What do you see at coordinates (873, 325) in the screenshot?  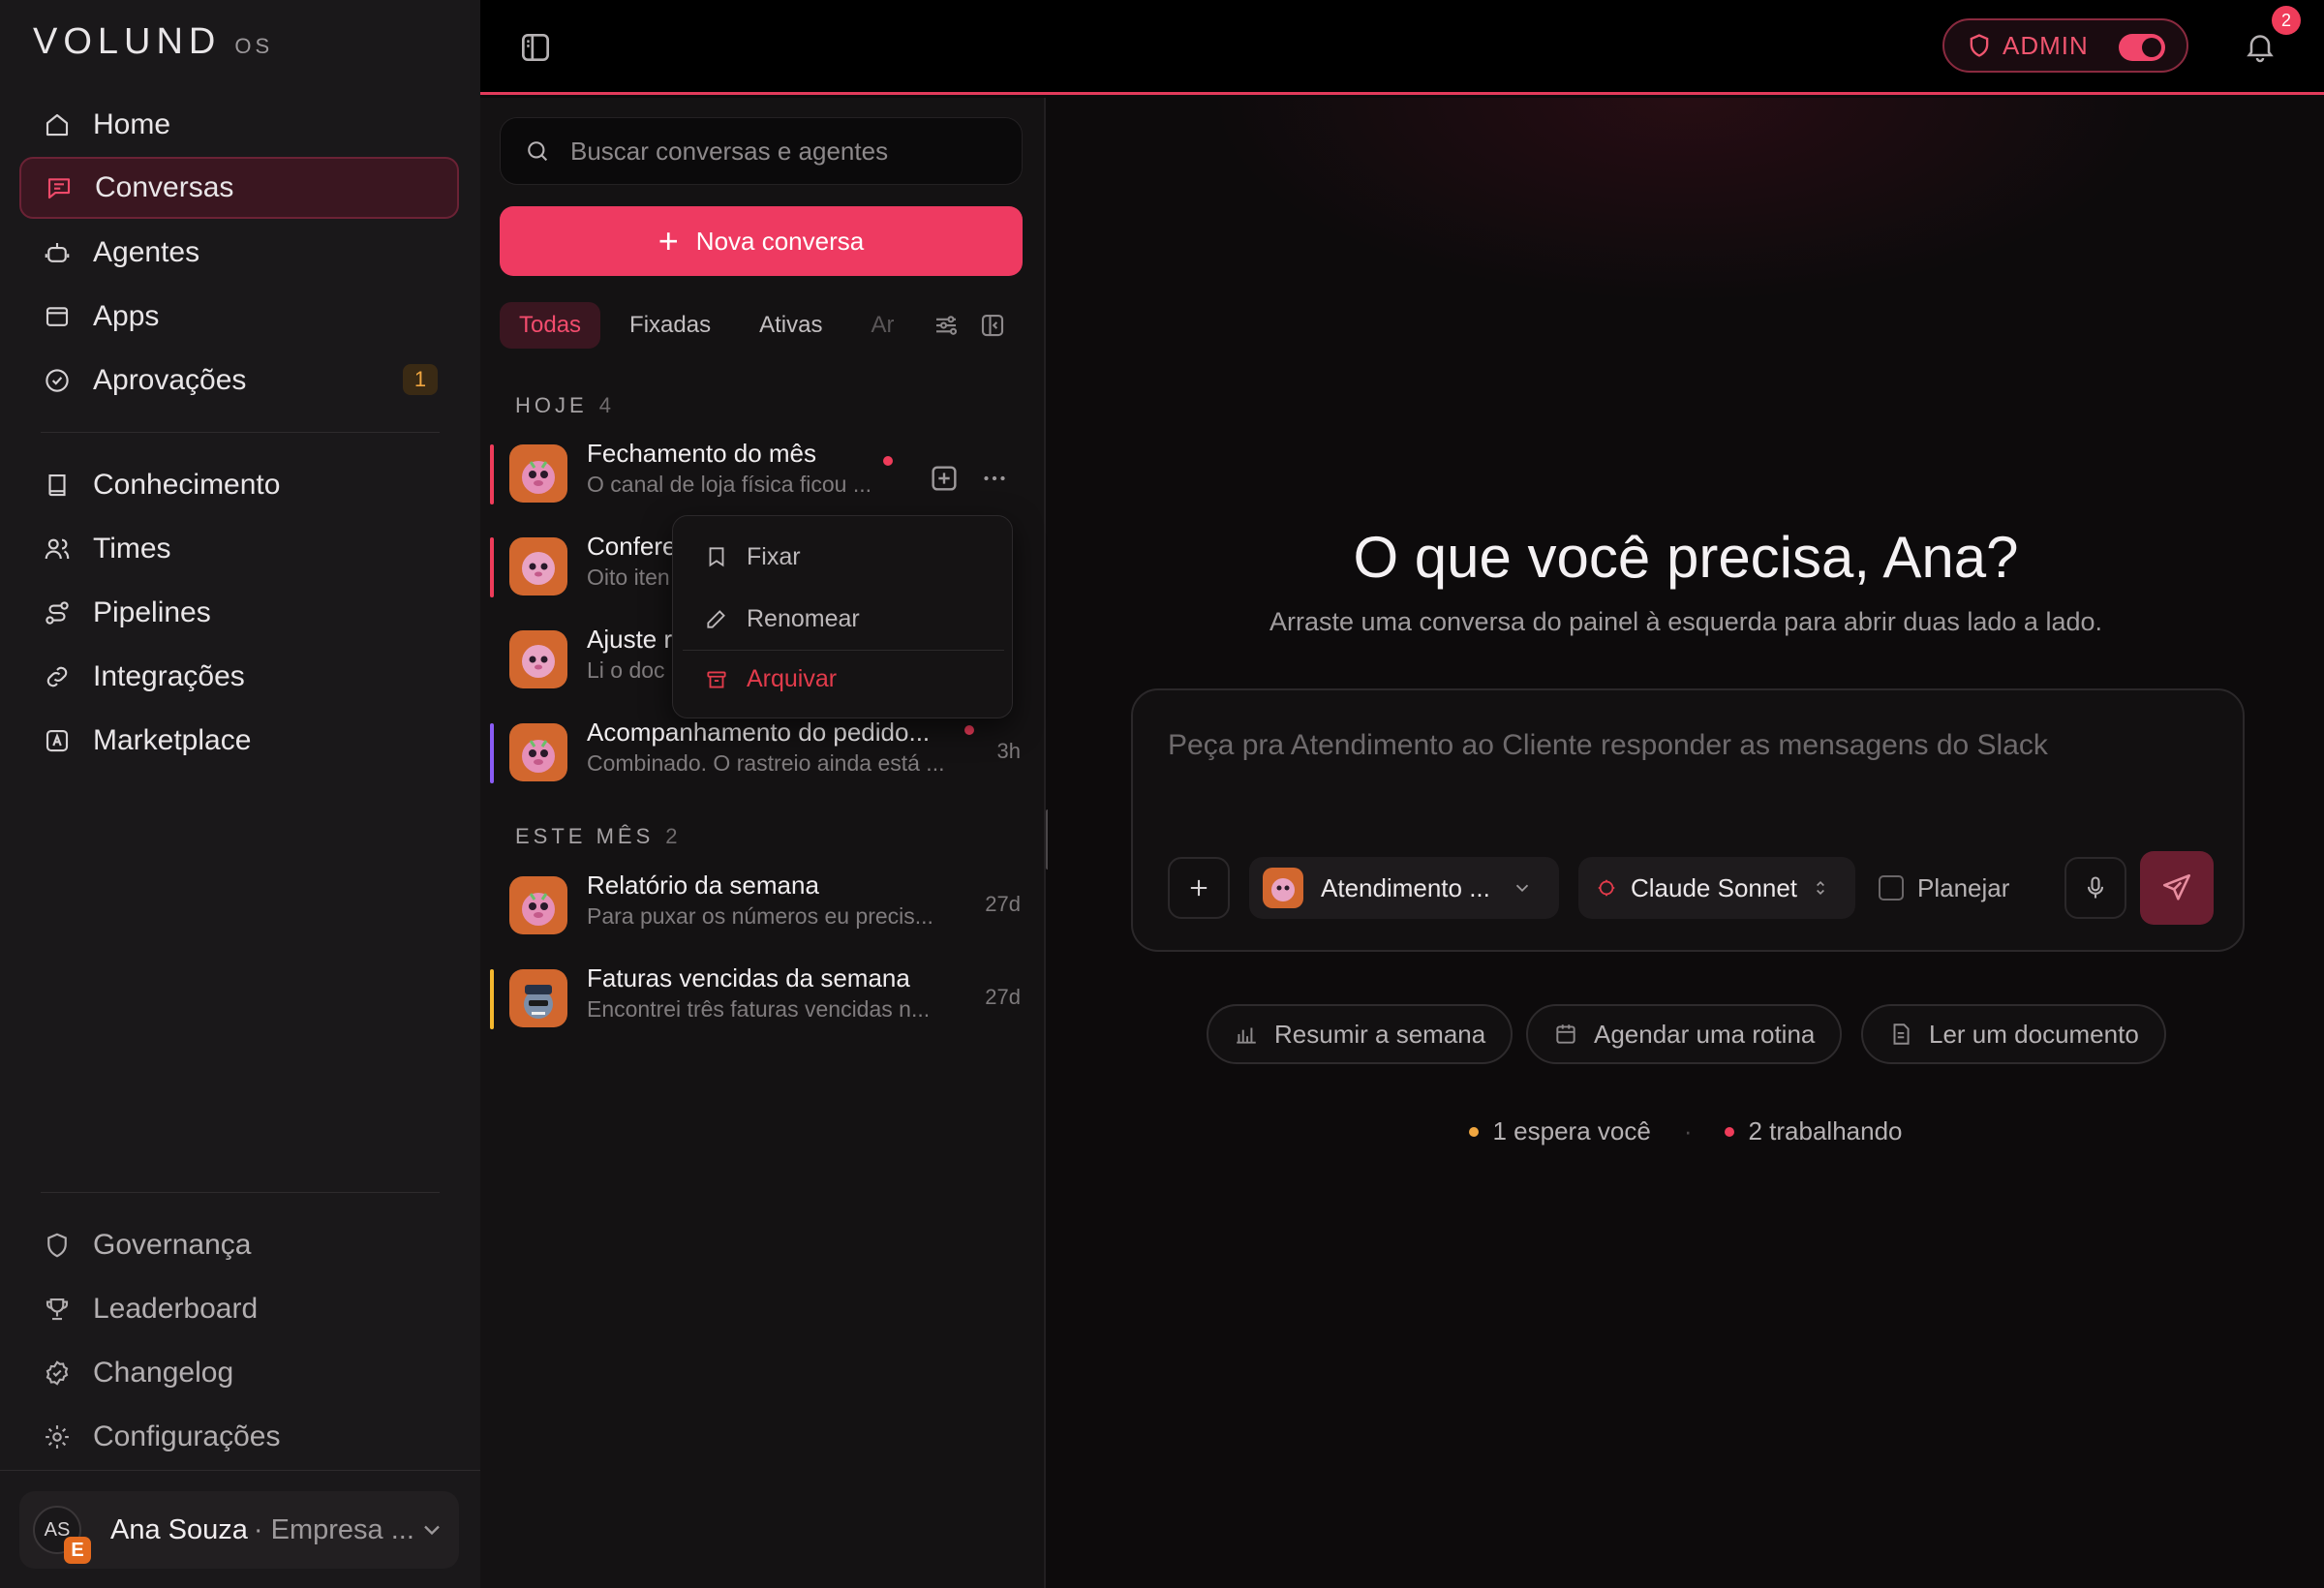 I see `tab-arquivadas: Arq` at bounding box center [873, 325].